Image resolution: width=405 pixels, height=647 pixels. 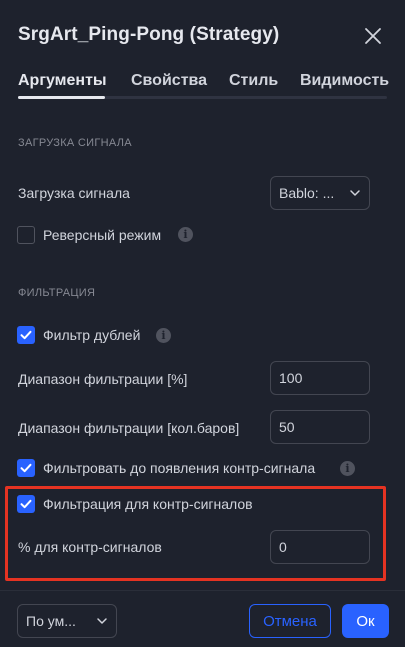 I want to click on duplicate-filter-label: Фильтр дублей, so click(x=91, y=335).